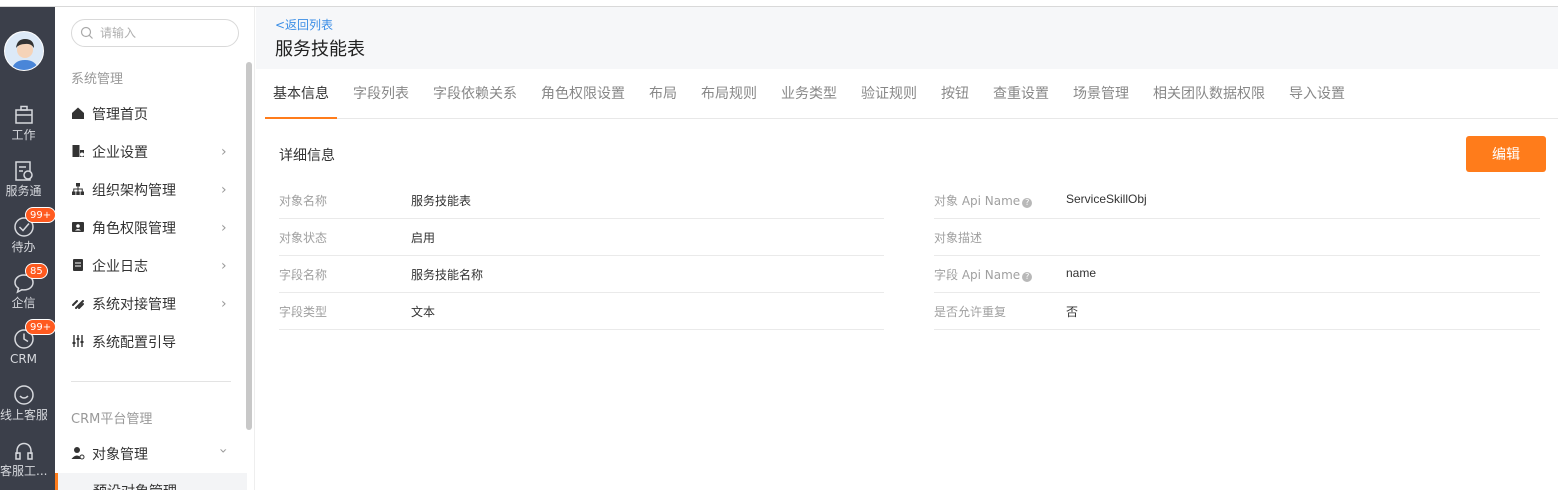  I want to click on field-row: 对象 Api Name? ServiceSkillObj, so click(1237, 200).